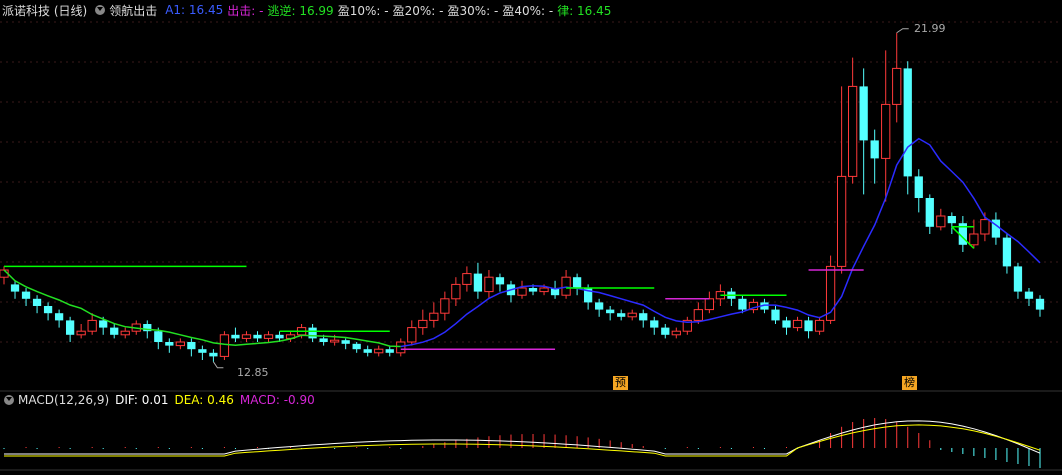  What do you see at coordinates (100, 10) in the screenshot?
I see `dropdown-icon` at bounding box center [100, 10].